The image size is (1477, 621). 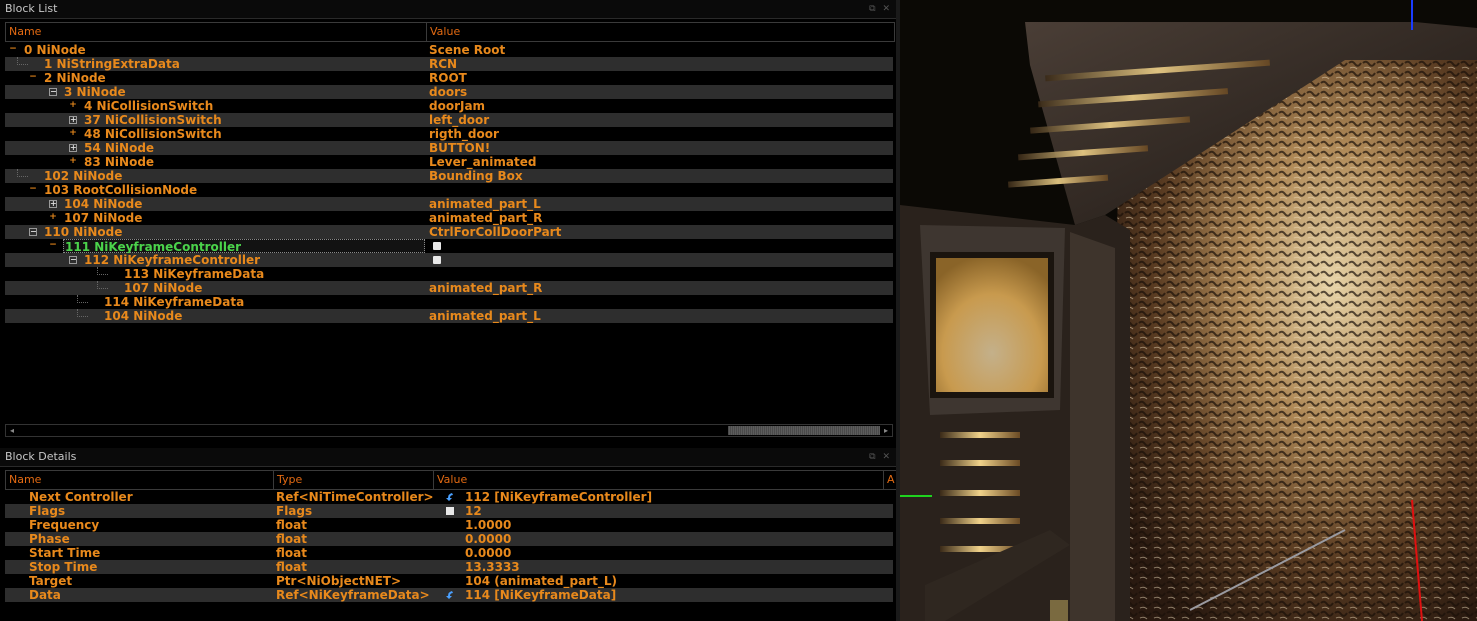 What do you see at coordinates (449, 176) in the screenshot?
I see `tree-row: 102 NiNode Bounding Box` at bounding box center [449, 176].